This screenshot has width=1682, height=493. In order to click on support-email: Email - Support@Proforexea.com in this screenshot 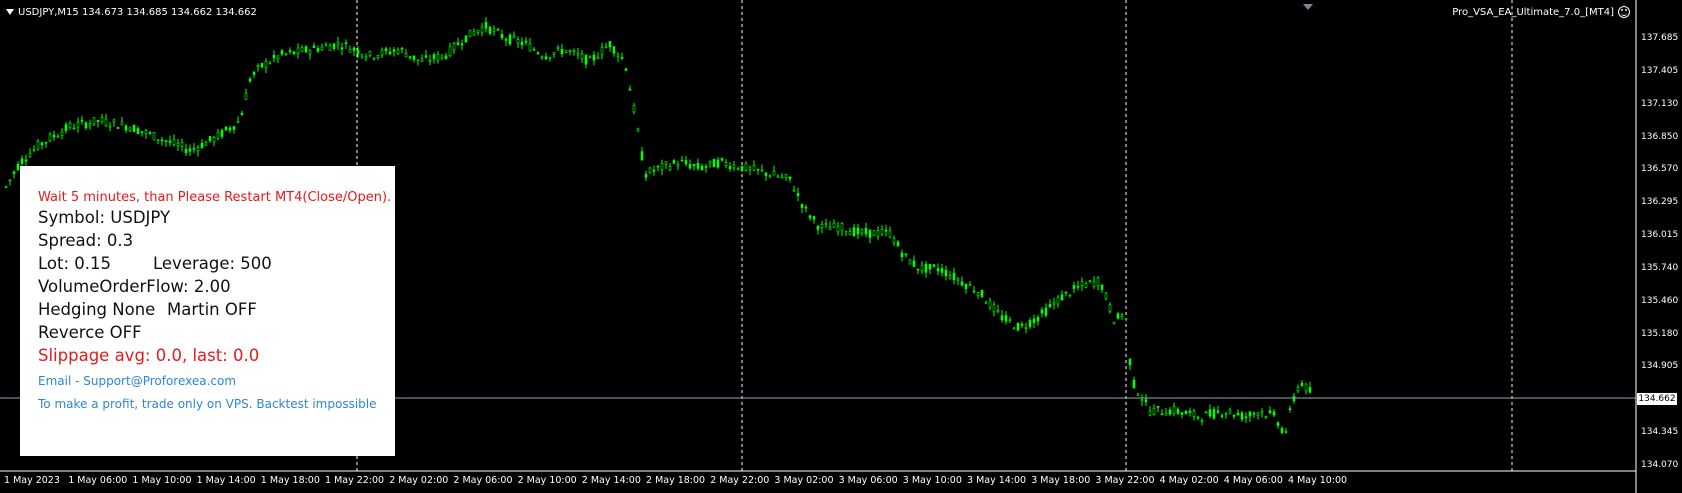, I will do `click(137, 381)`.